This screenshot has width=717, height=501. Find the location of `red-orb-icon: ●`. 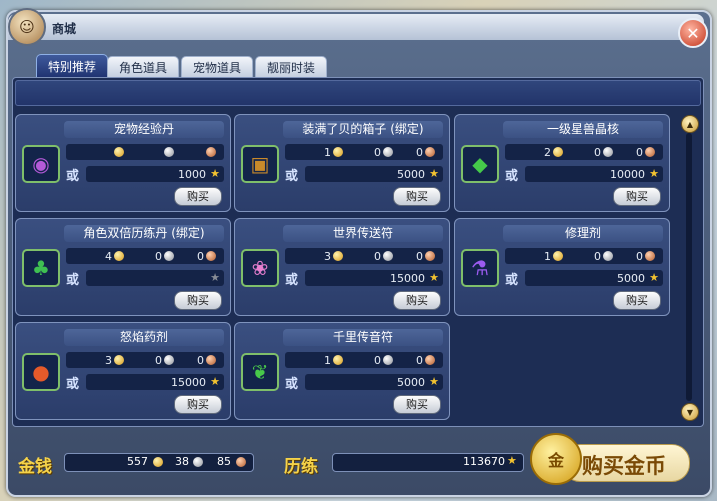

red-orb-icon: ● is located at coordinates (41, 372).